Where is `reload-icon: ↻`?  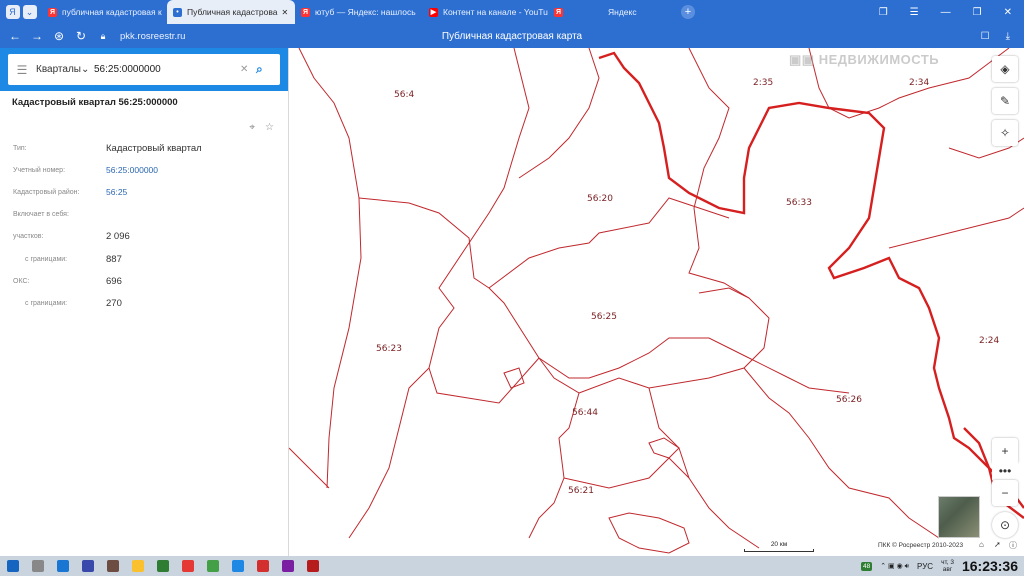
reload-icon: ↻ is located at coordinates (81, 36).